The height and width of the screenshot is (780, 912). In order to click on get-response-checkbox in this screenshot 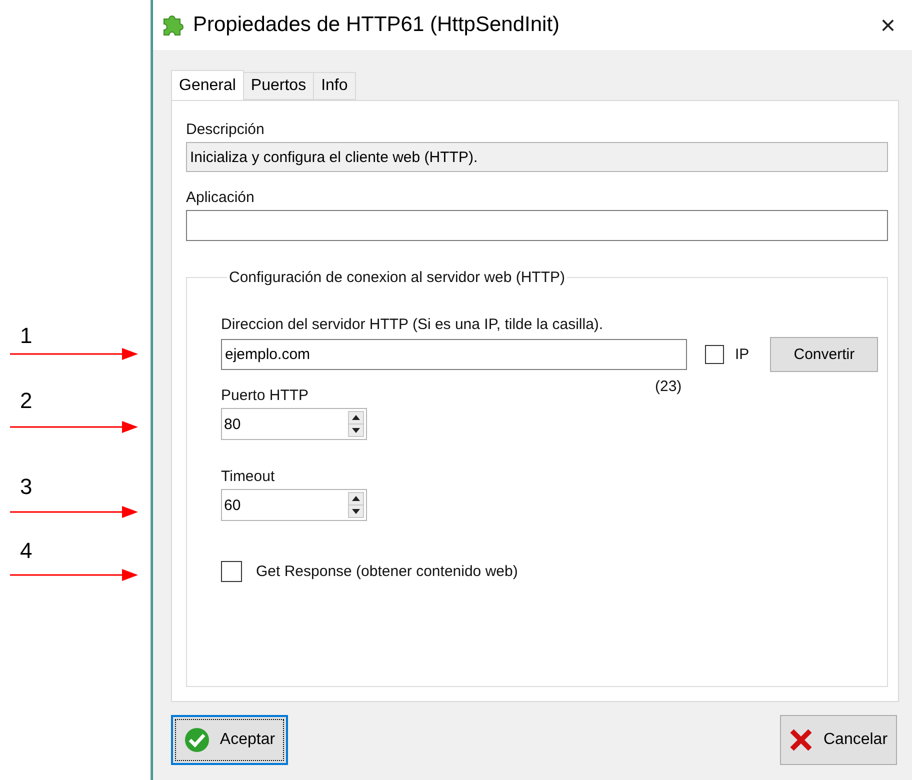, I will do `click(231, 571)`.